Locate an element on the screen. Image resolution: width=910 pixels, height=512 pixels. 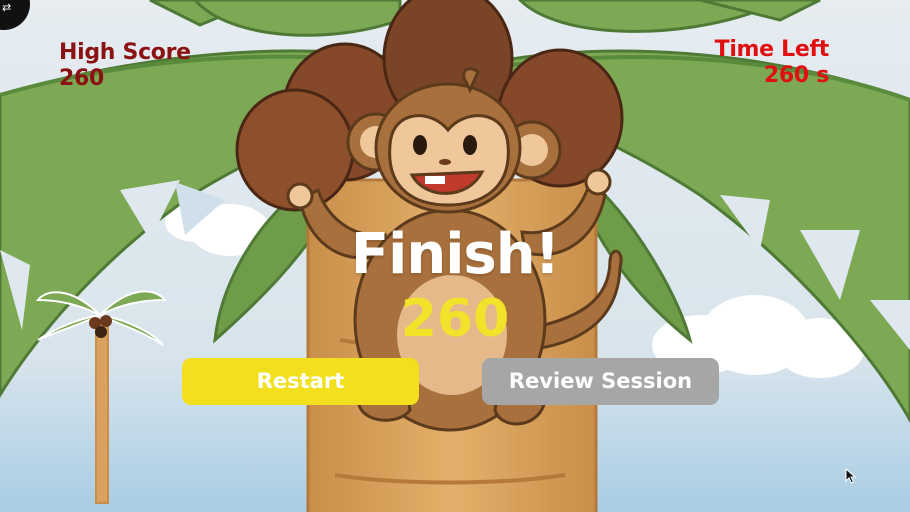
high-score-value: 260 is located at coordinates (82, 78).